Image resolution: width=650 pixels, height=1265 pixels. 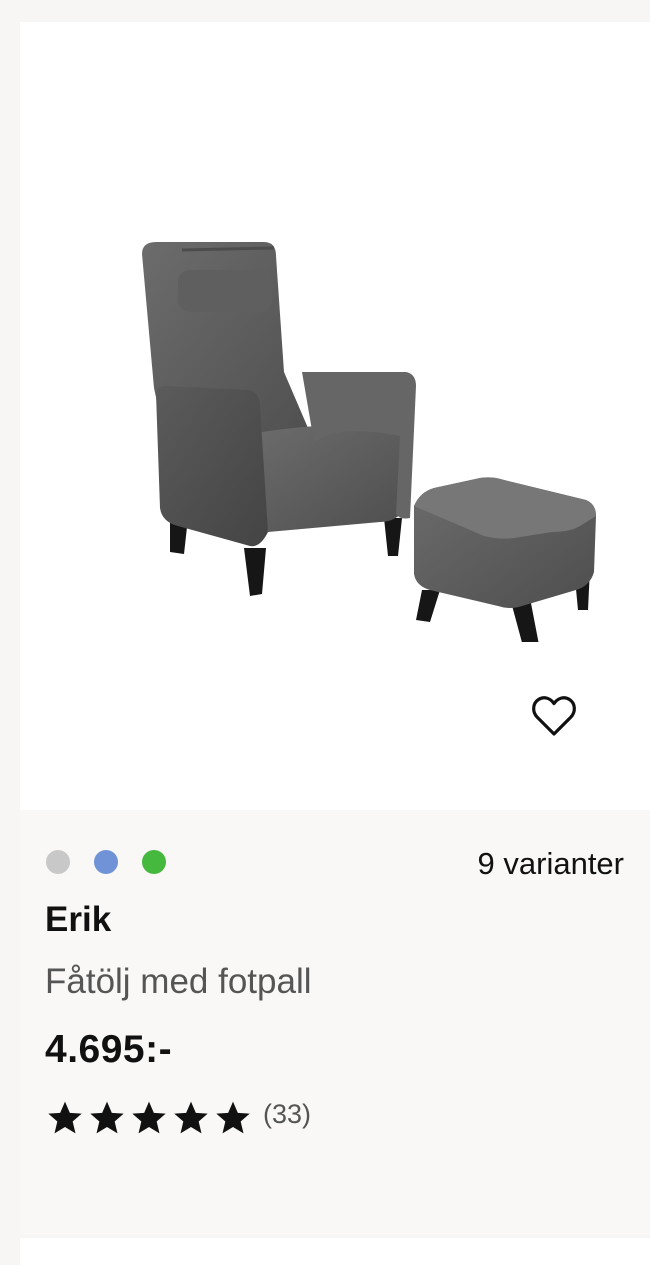 I want to click on heart-outline-icon, so click(x=554, y=716).